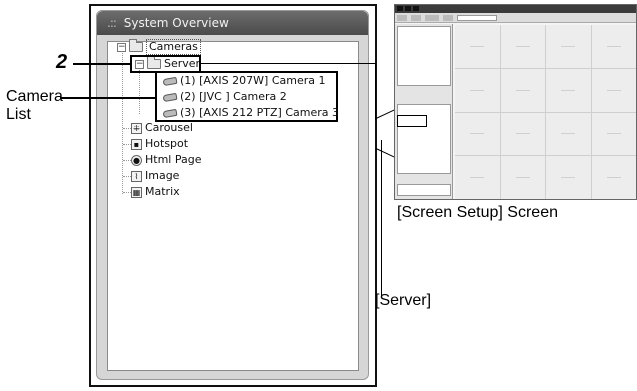 This screenshot has width=637, height=391. I want to click on camera-label: (2) [JVC ] Camera 2, so click(233, 96).